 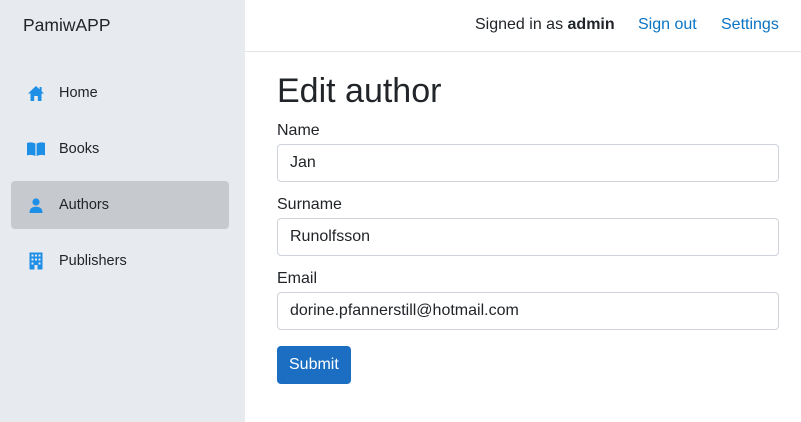 I want to click on email-input, so click(x=528, y=311).